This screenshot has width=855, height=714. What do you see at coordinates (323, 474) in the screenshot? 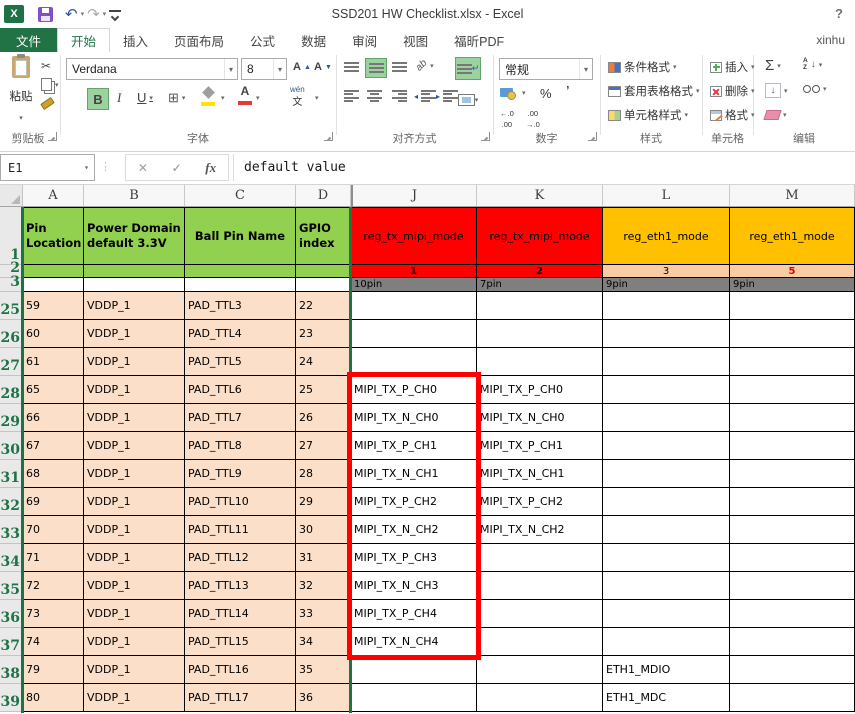
I see `cell-D31: 28` at bounding box center [323, 474].